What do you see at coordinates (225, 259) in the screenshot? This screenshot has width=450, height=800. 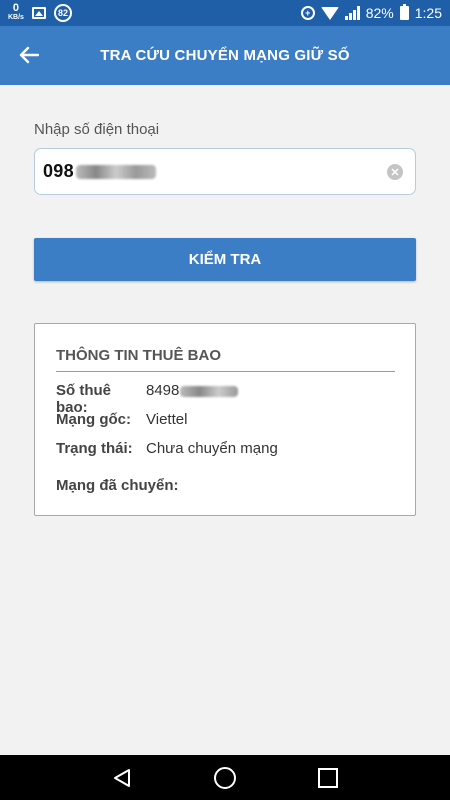 I see `check-button: KIỂM TRA` at bounding box center [225, 259].